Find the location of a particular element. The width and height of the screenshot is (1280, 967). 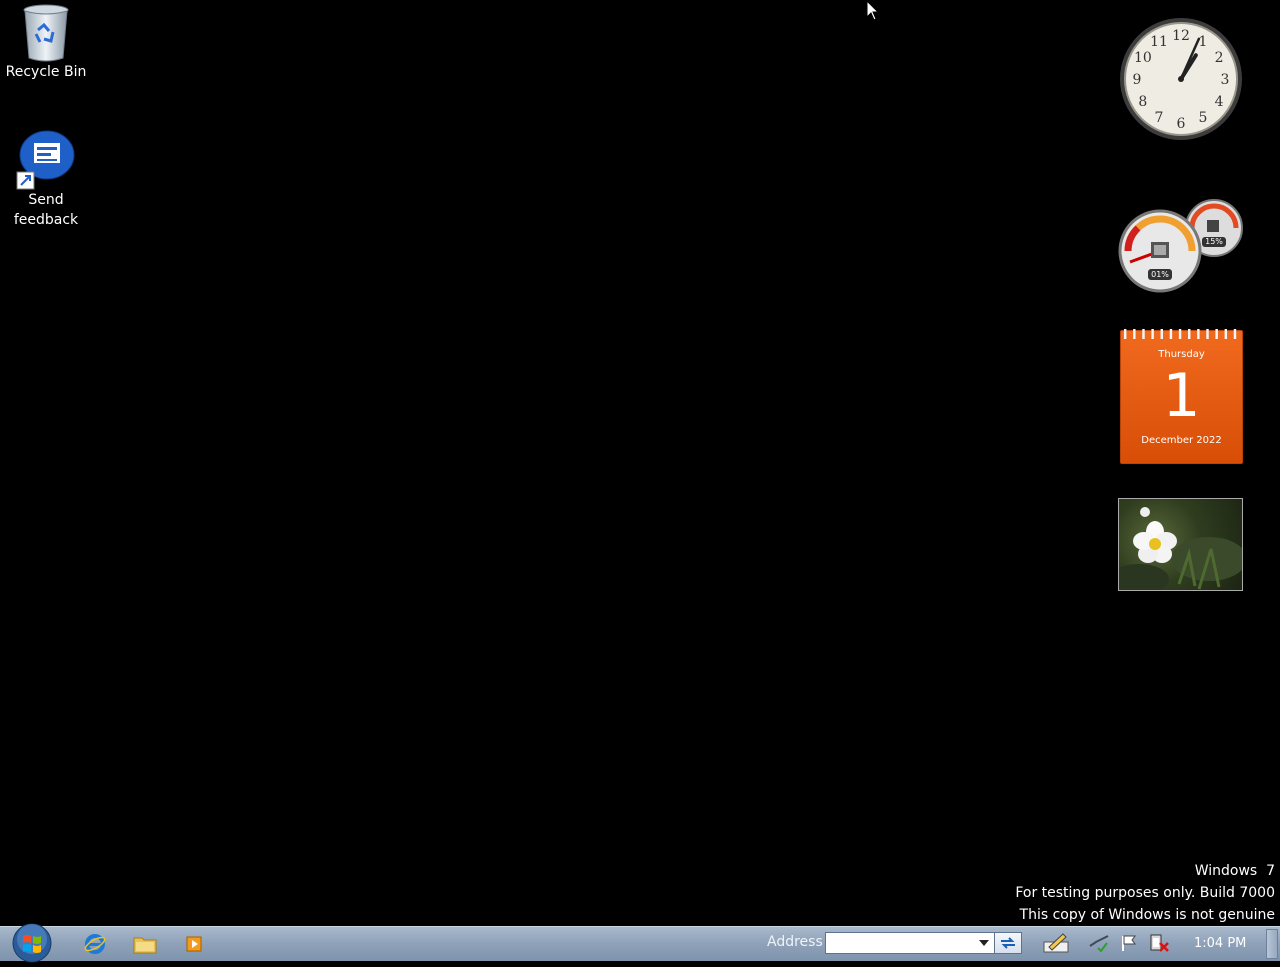

start-button is located at coordinates (32, 943).